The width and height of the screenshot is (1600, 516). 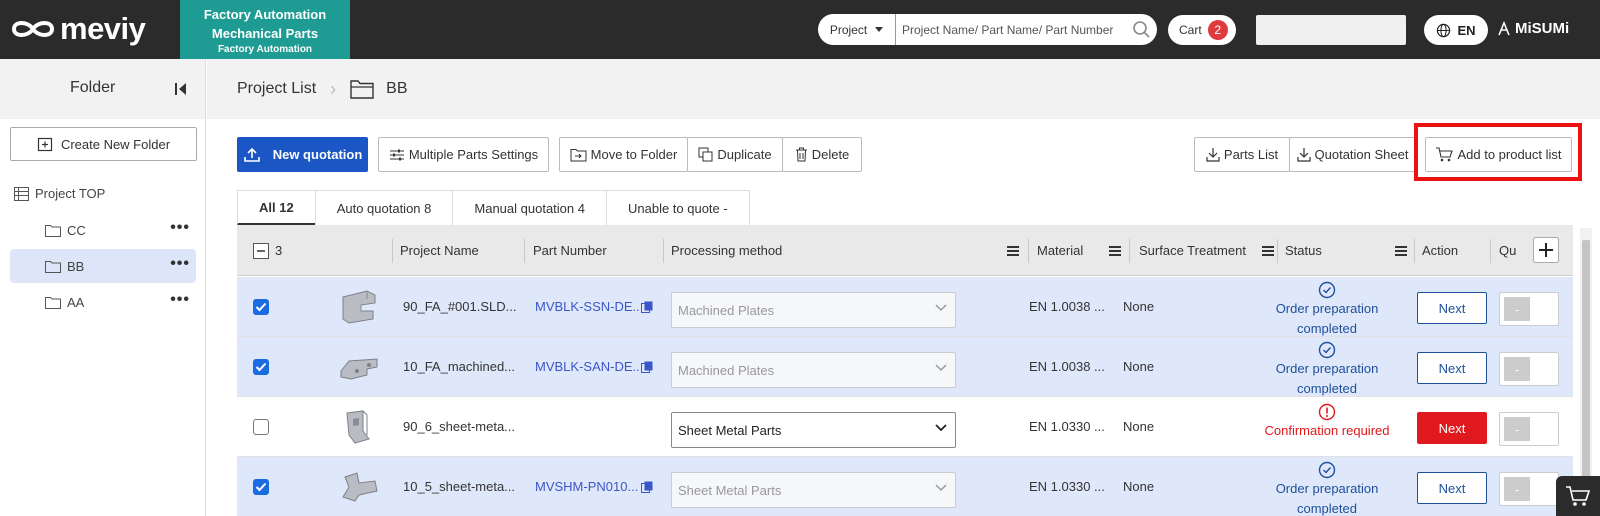 What do you see at coordinates (813, 430) in the screenshot?
I see `processing-method-select: Sheet Metal Parts` at bounding box center [813, 430].